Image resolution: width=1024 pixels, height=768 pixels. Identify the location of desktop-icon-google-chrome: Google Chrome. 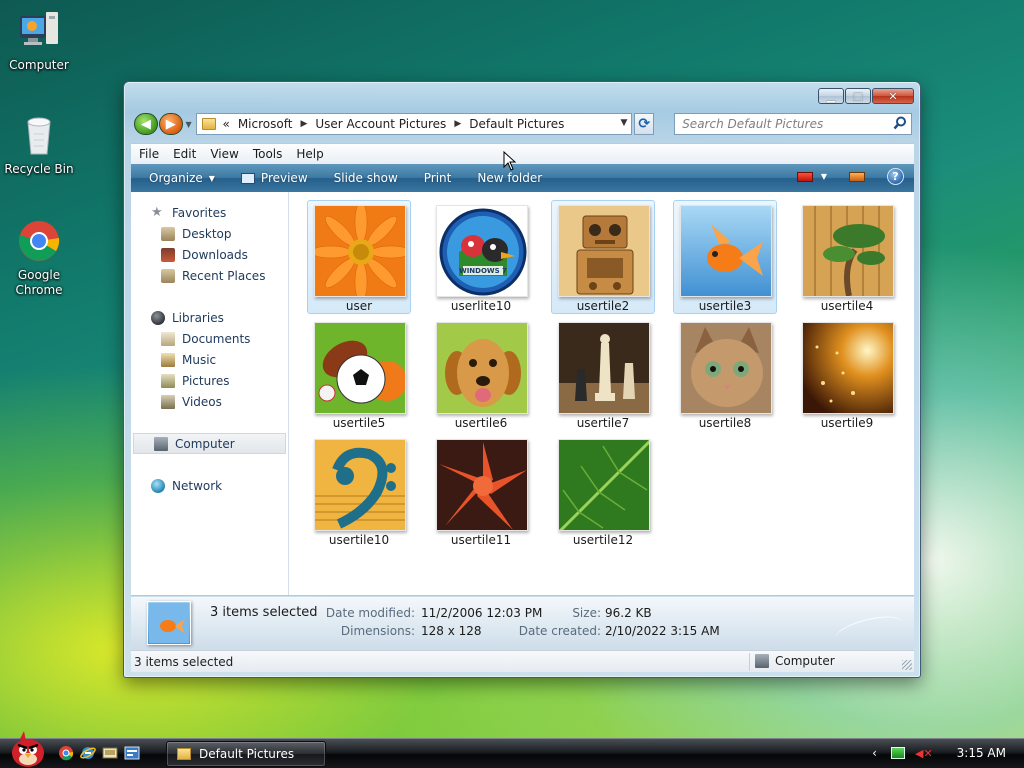
(39, 258).